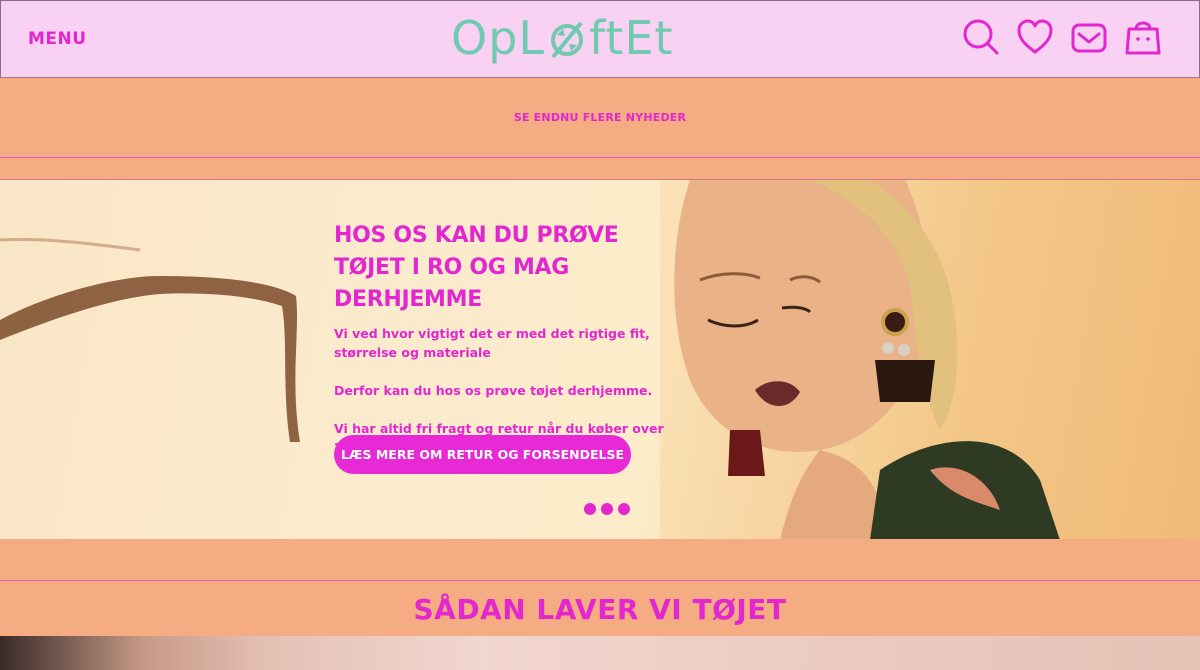  What do you see at coordinates (631, 38) in the screenshot?
I see `logo-text-right: ftEt` at bounding box center [631, 38].